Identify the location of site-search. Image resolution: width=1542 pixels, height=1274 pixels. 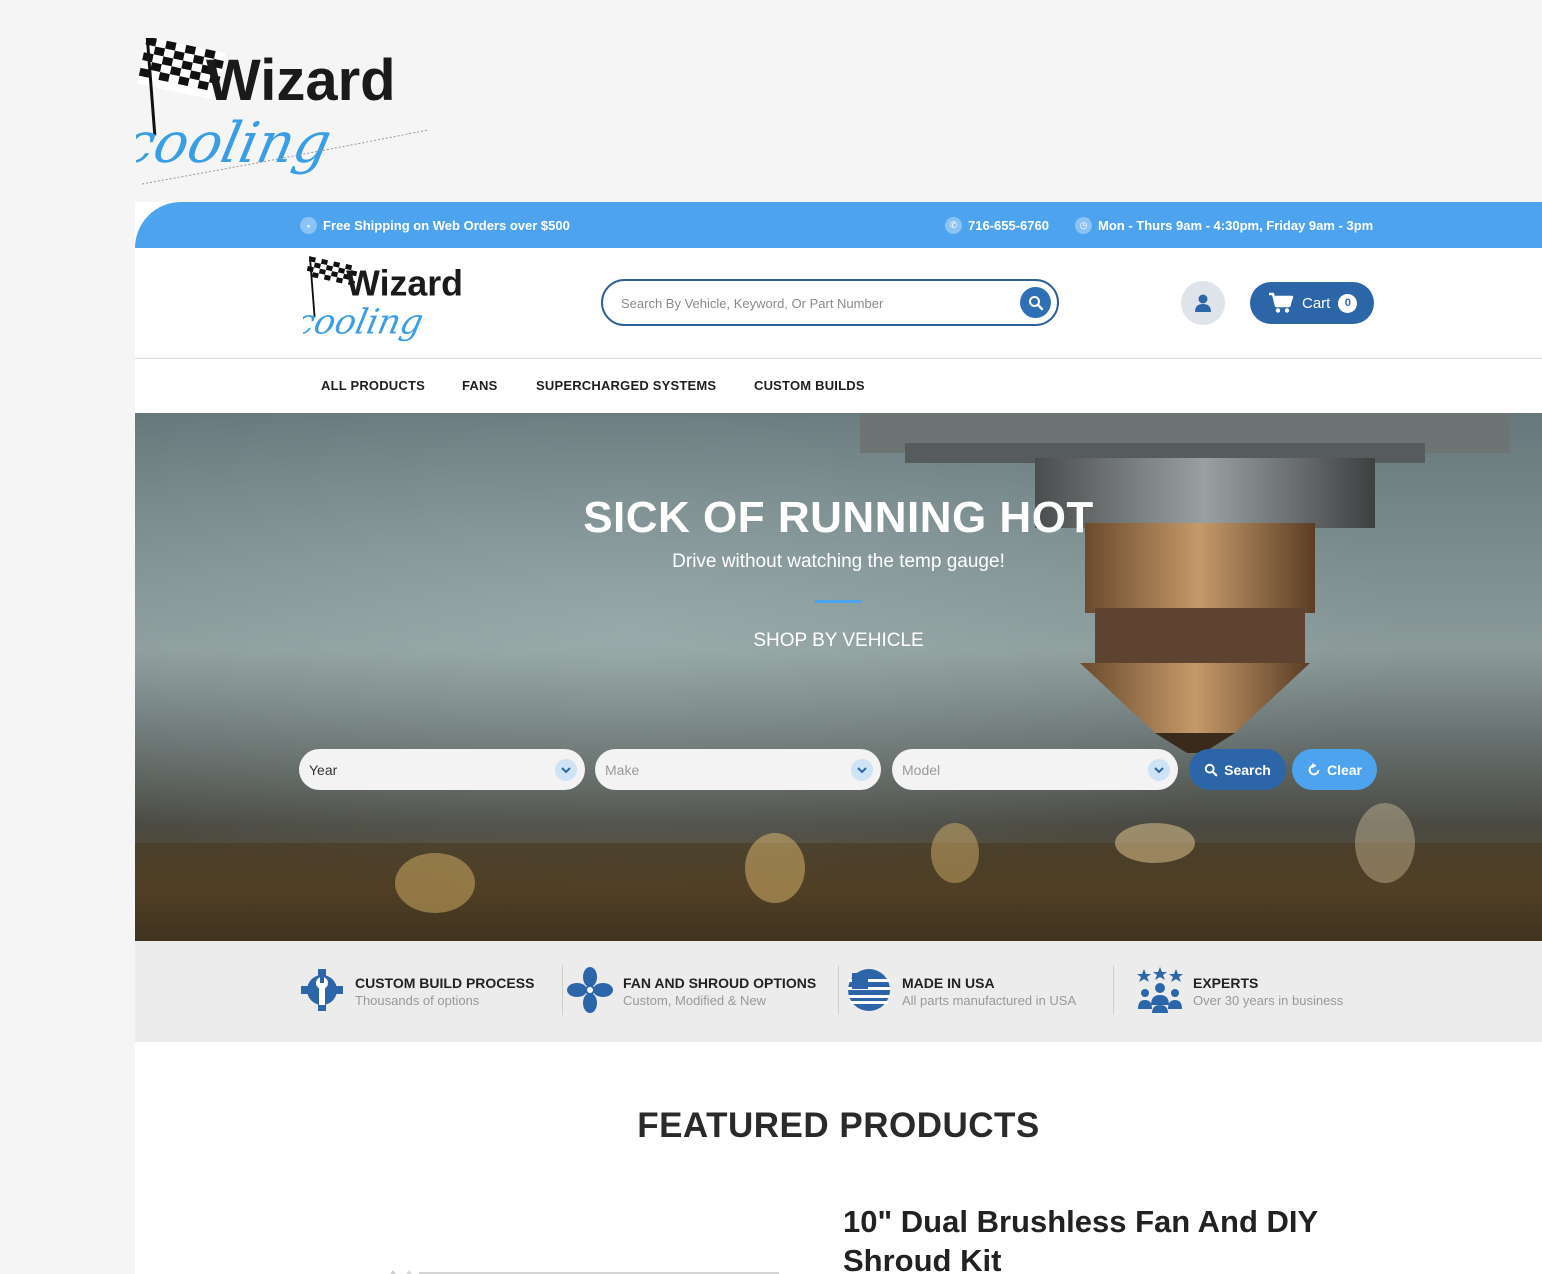
(830, 302).